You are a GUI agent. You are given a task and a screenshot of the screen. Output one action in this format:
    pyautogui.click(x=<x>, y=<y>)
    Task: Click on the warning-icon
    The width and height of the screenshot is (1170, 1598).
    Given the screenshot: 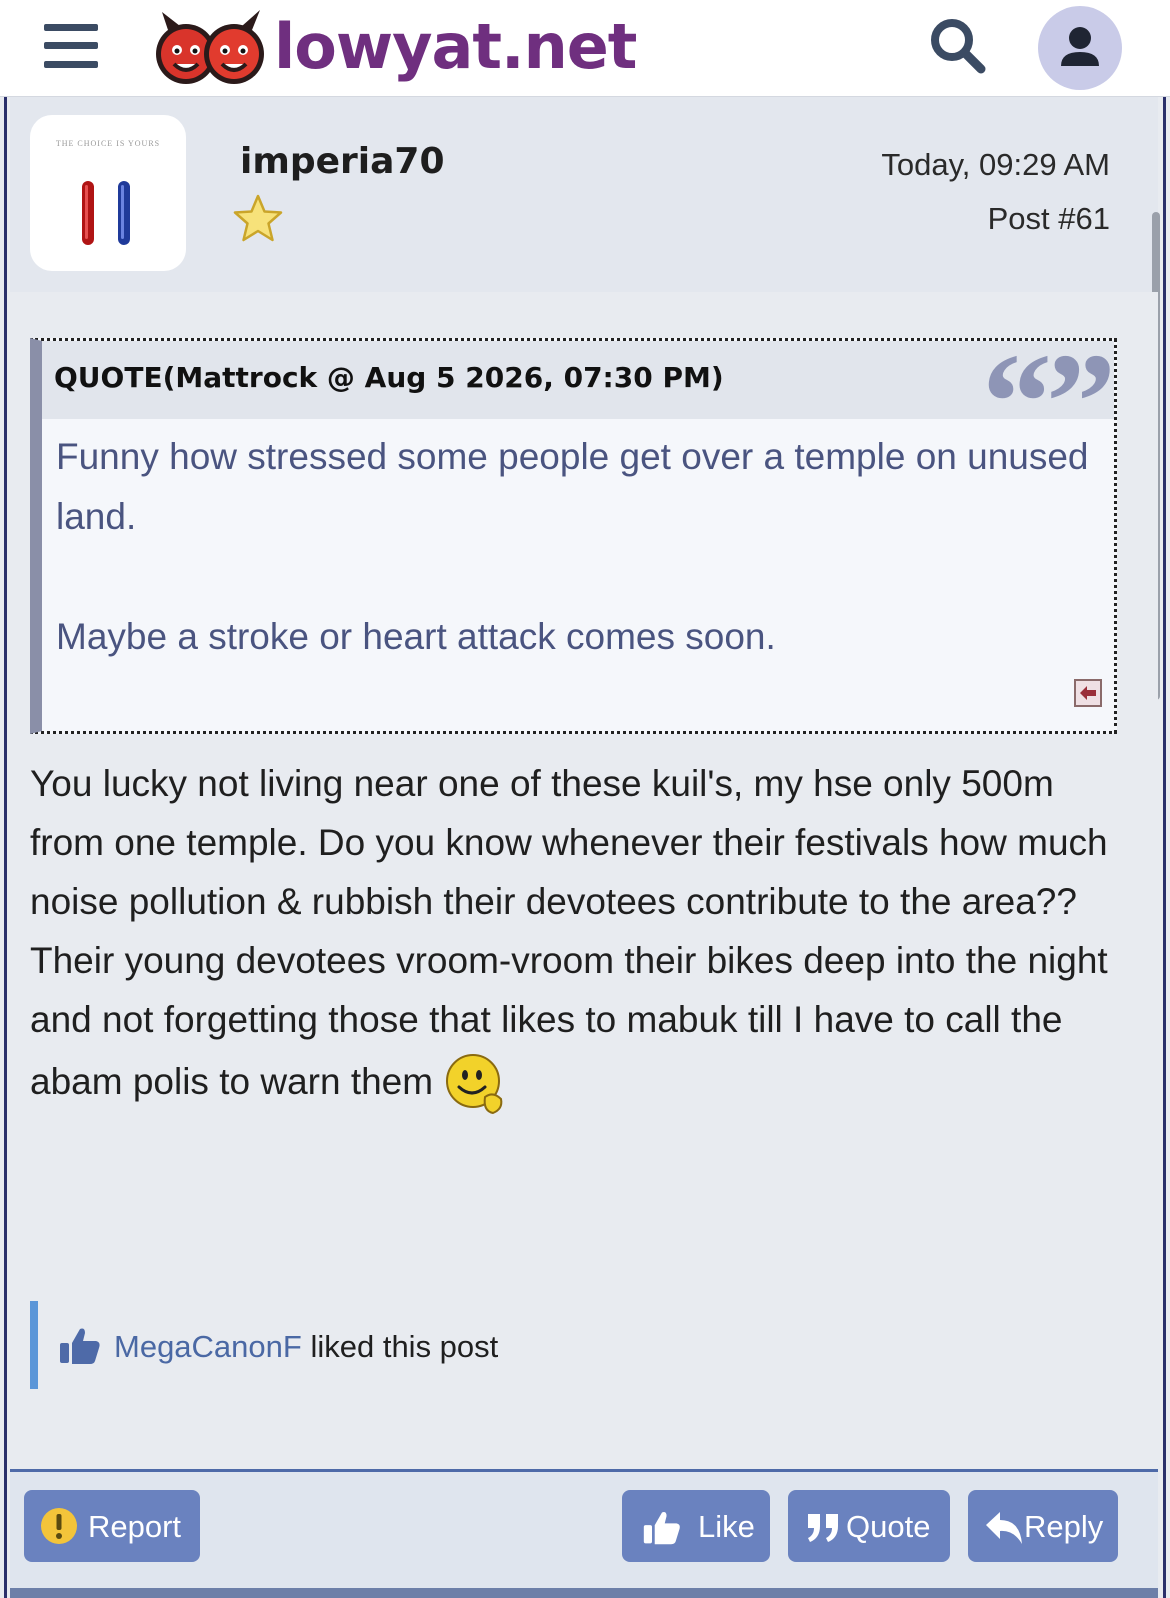 What is the action you would take?
    pyautogui.click(x=59, y=1526)
    